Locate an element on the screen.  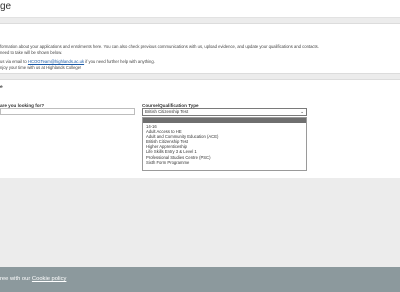
support-email-link: HCOGTeam@highlands.ac.uk is located at coordinates (56, 61).